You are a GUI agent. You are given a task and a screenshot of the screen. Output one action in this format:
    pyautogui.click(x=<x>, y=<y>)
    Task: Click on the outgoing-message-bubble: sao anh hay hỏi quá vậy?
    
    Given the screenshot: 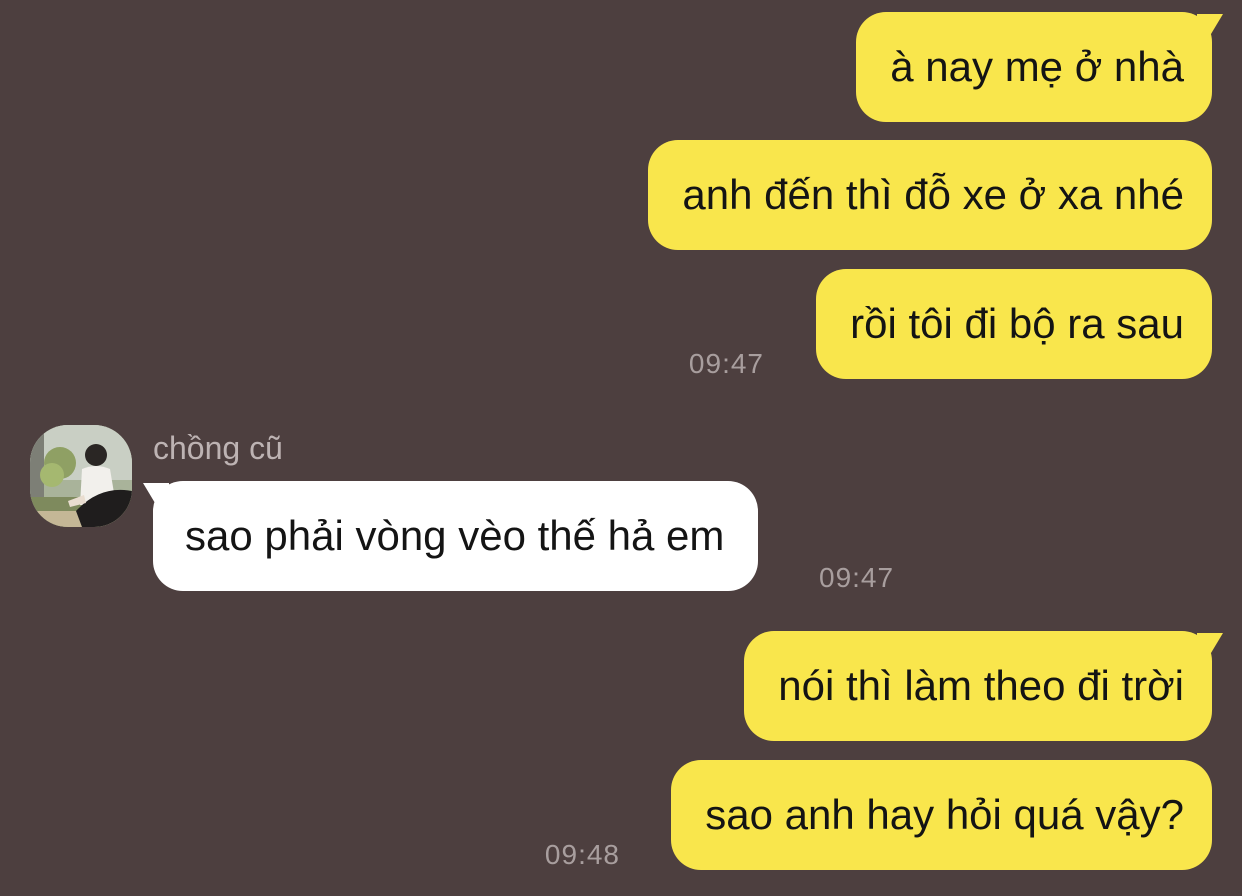 What is the action you would take?
    pyautogui.click(x=941, y=815)
    